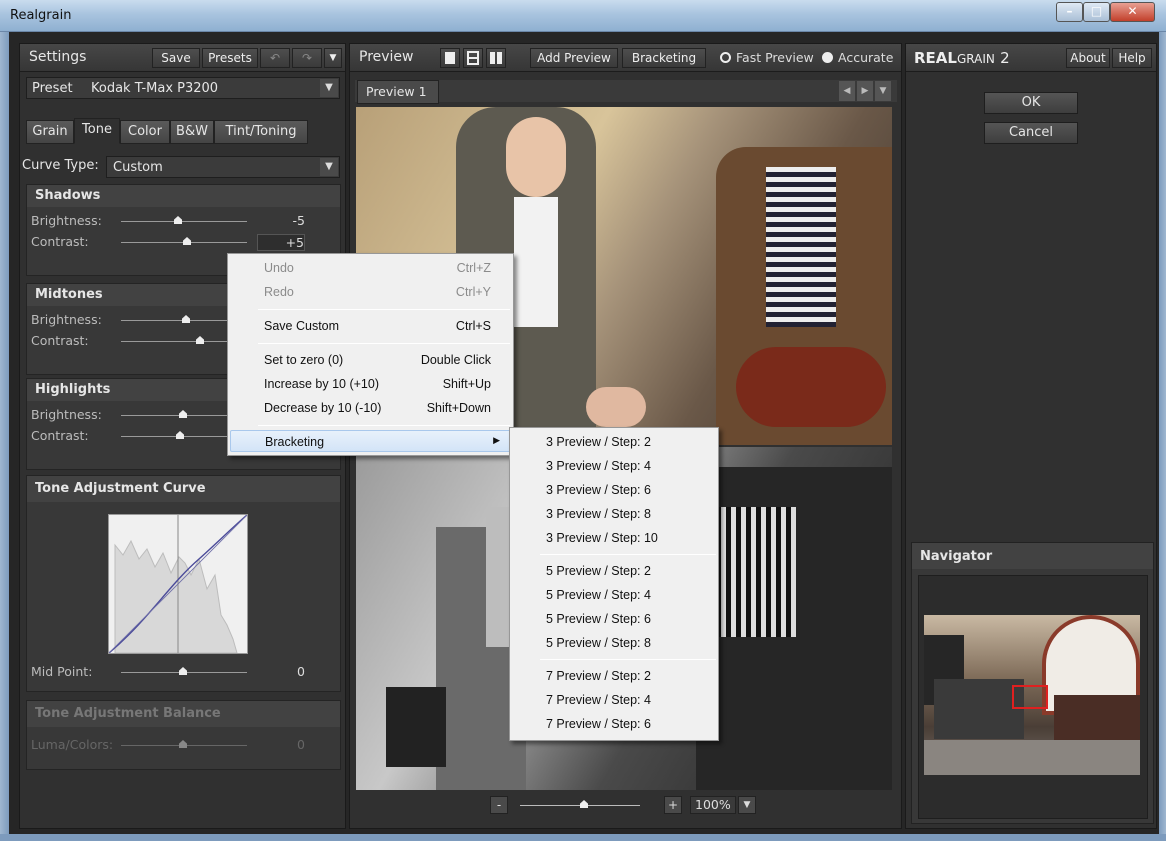  Describe the element at coordinates (473, 58) in the screenshot. I see `split-horizontal-icon` at that location.